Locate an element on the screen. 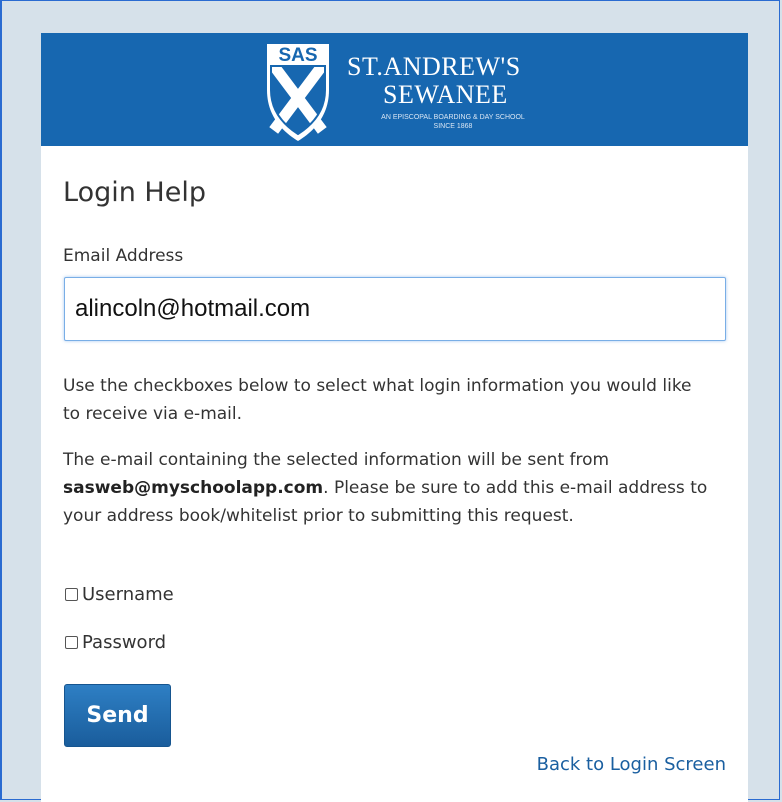 This screenshot has width=782, height=802. svg-text: SAS is located at coordinates (297, 55).